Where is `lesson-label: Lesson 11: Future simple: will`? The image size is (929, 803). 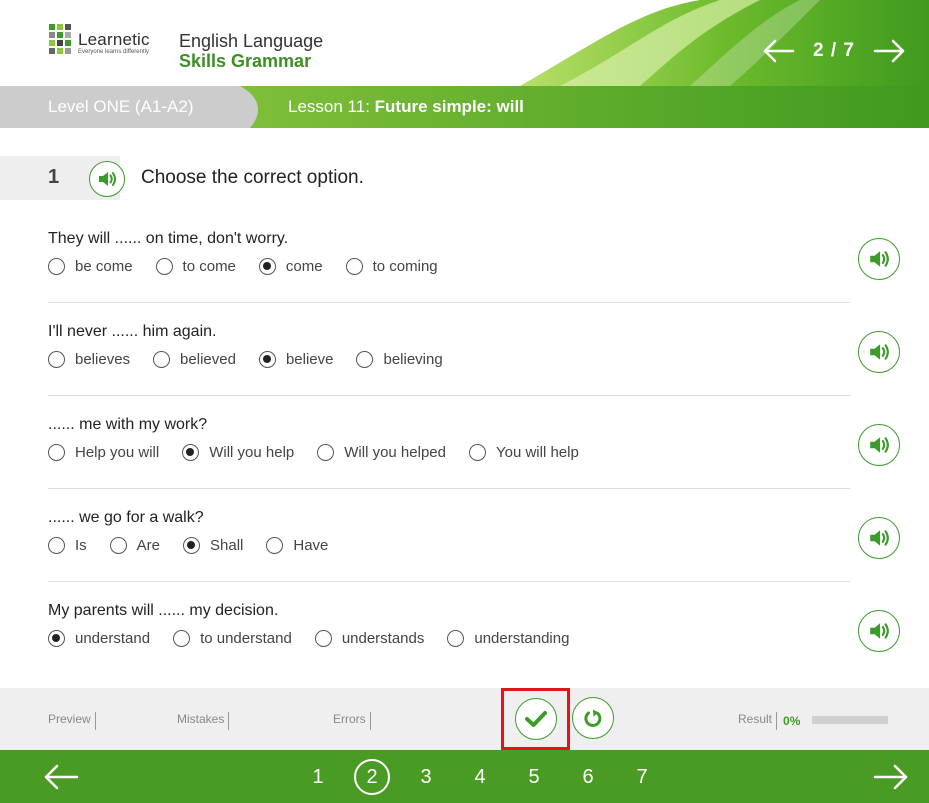 lesson-label: Lesson 11: Future simple: will is located at coordinates (406, 107).